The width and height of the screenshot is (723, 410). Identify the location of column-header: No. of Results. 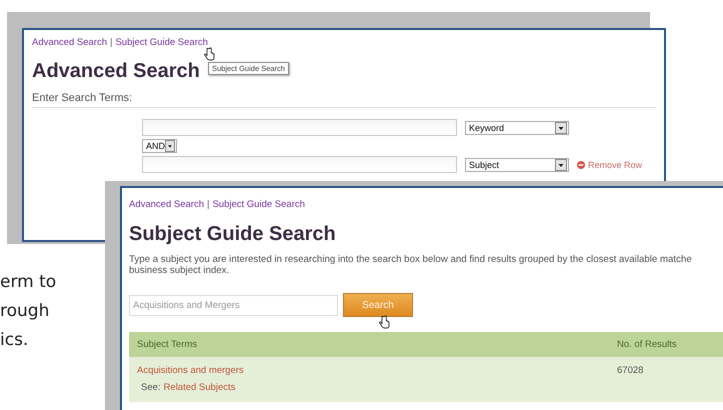
(647, 344).